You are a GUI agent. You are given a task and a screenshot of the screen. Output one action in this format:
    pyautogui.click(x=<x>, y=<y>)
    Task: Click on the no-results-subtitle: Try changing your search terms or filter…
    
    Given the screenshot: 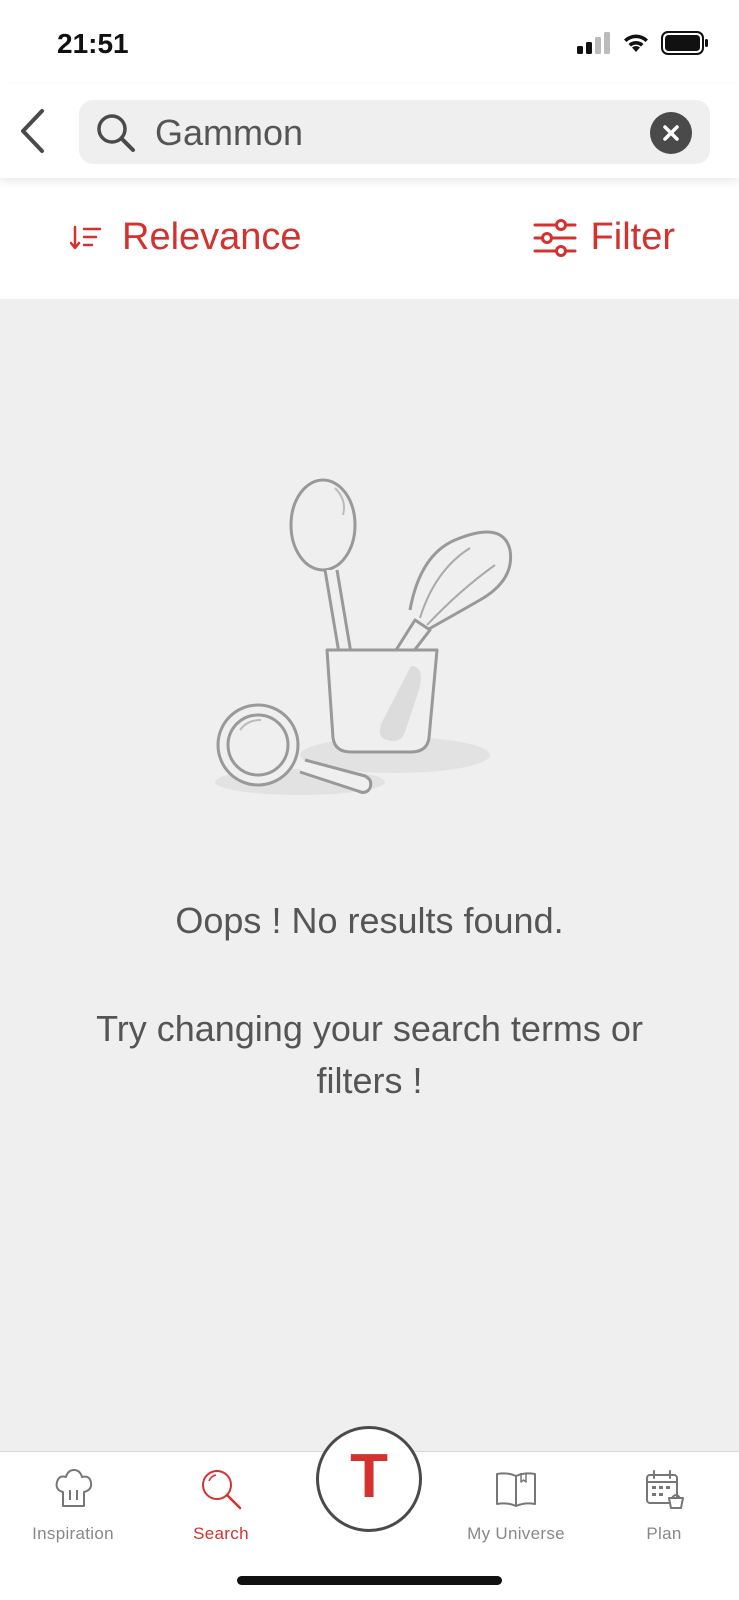 What is the action you would take?
    pyautogui.click(x=369, y=1054)
    